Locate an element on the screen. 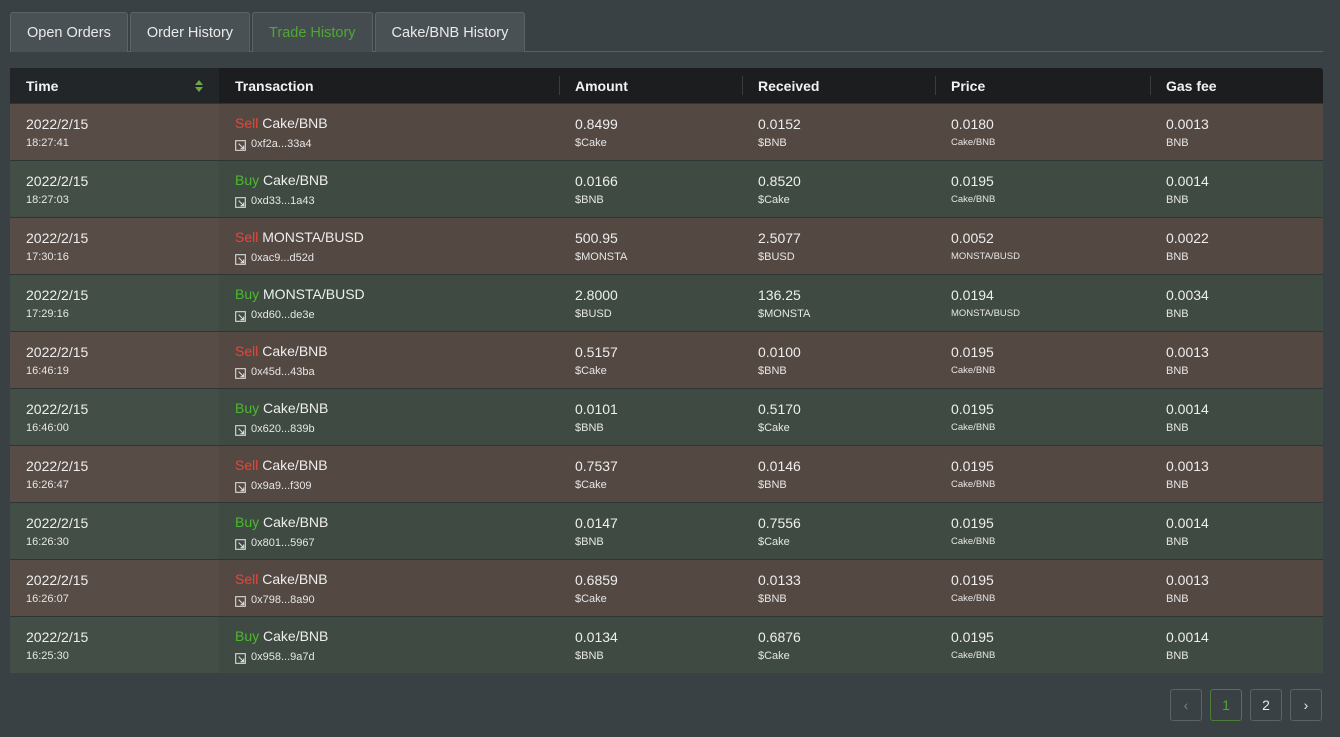 The height and width of the screenshot is (737, 1340). price-value: 0.0195 is located at coordinates (972, 522).